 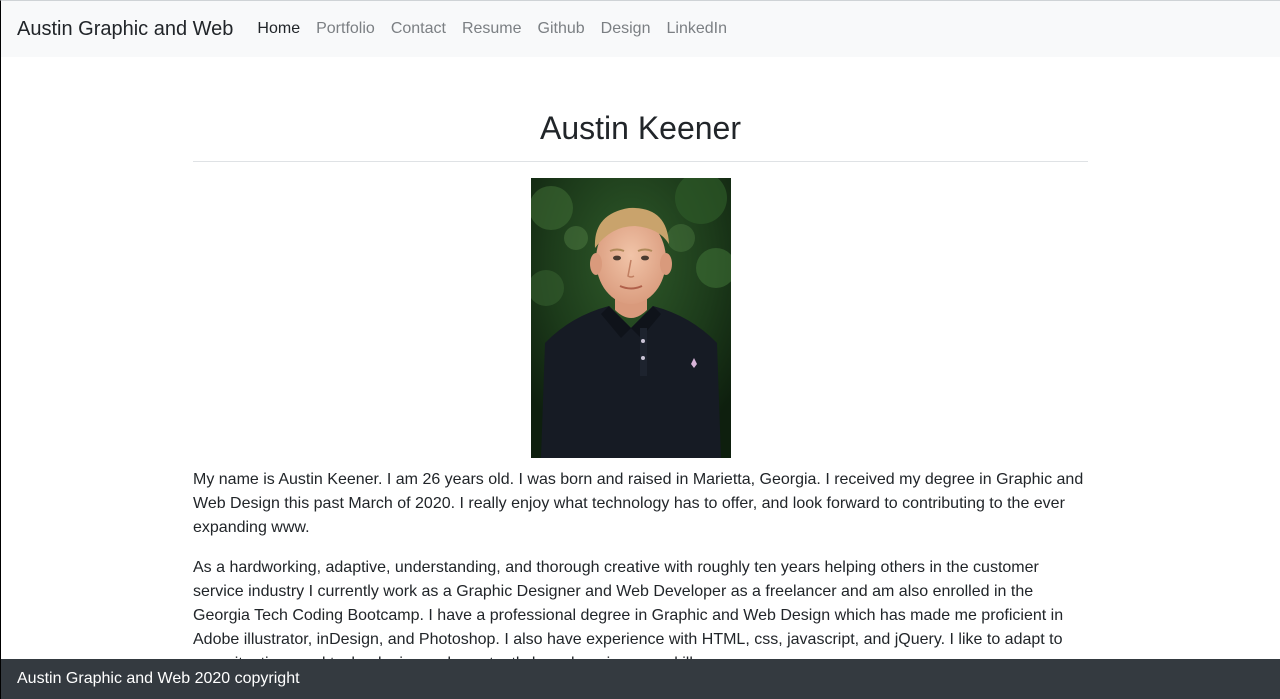 I want to click on footer: Austin Graphic and Web 2020 copyright, so click(x=640, y=679).